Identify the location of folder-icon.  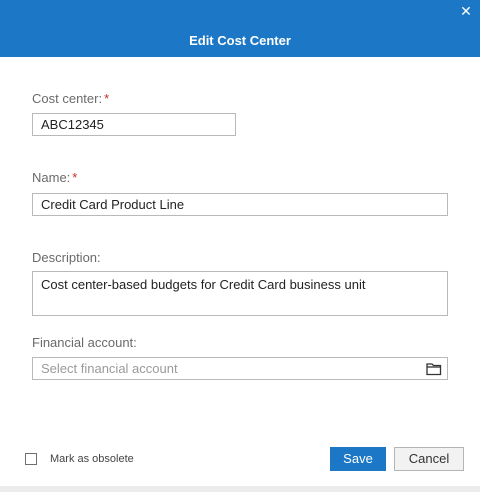
(434, 369).